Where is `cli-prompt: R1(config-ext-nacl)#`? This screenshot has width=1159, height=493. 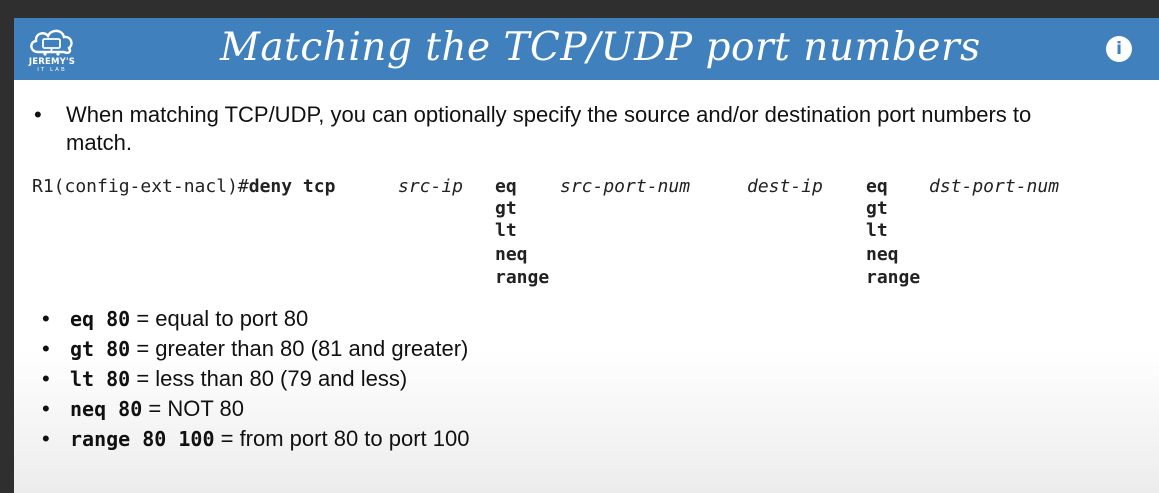 cli-prompt: R1(config-ext-nacl)# is located at coordinates (140, 186).